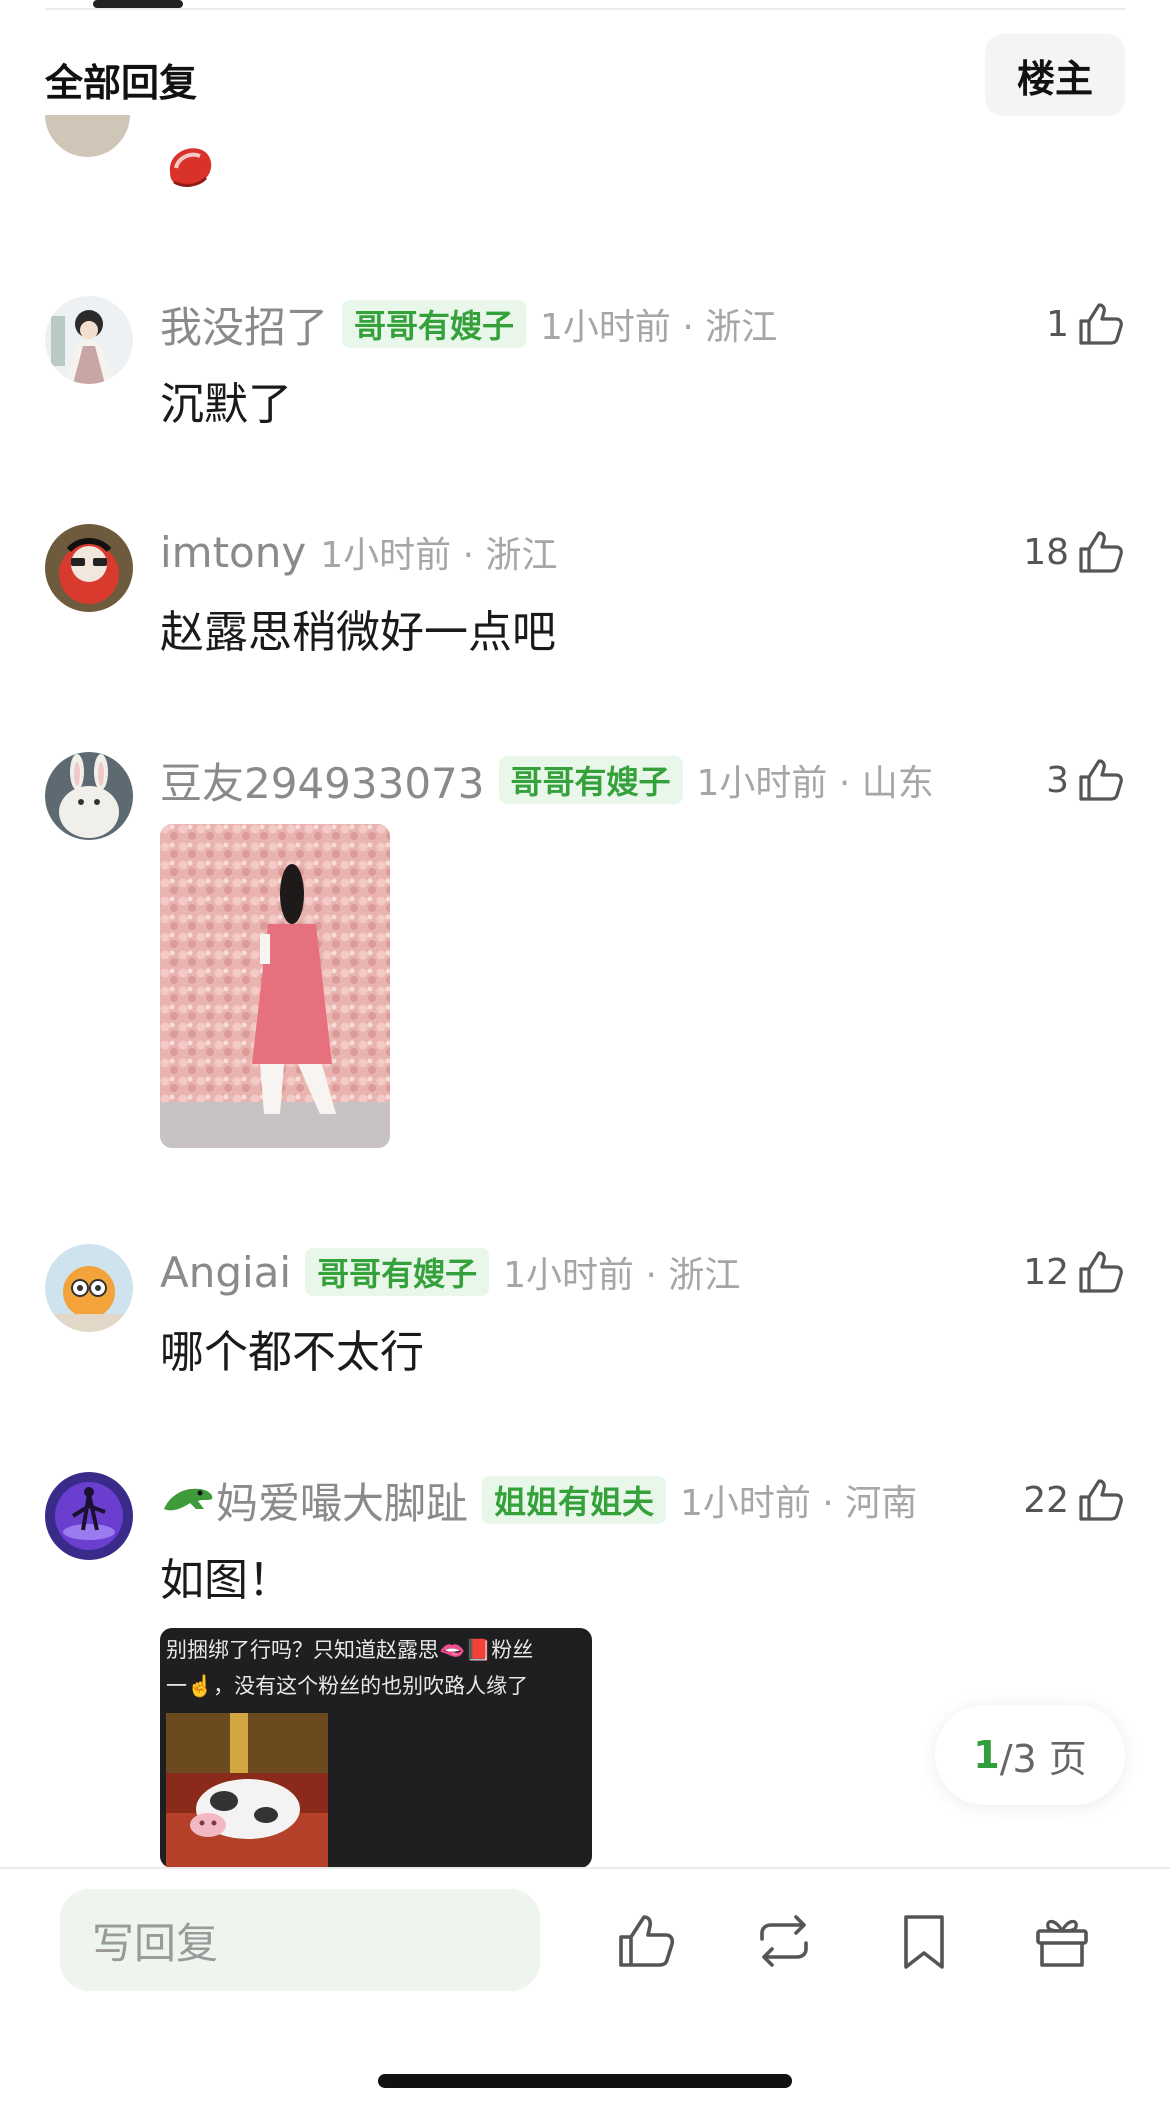  What do you see at coordinates (347, 1686) in the screenshot?
I see `screenshot-text-line: 一☝️，没有这个粉丝的也别吹路人缘了` at bounding box center [347, 1686].